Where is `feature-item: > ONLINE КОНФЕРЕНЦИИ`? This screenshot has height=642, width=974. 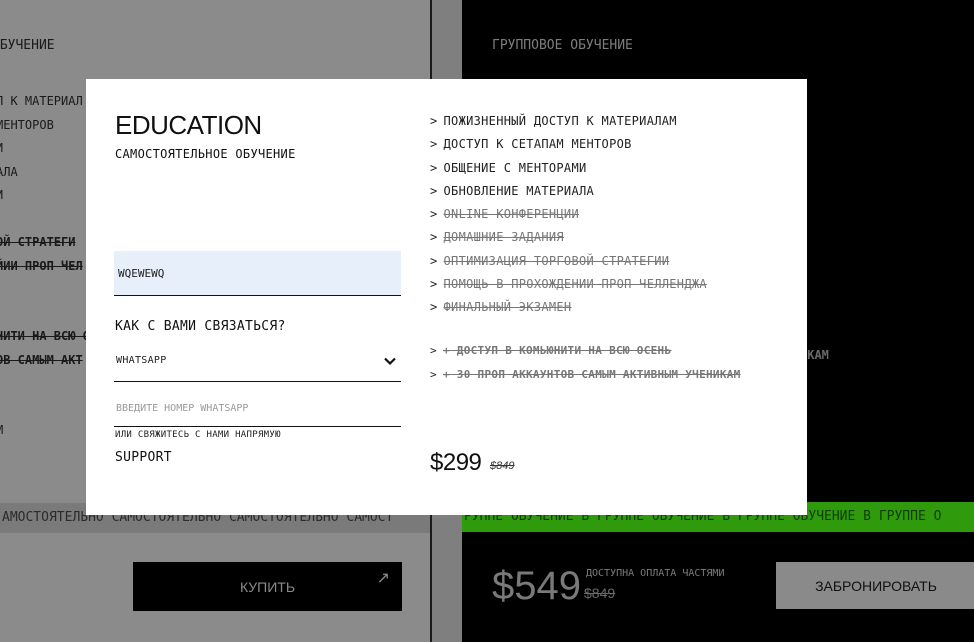 feature-item: > ONLINE КОНФЕРЕНЦИИ is located at coordinates (568, 218).